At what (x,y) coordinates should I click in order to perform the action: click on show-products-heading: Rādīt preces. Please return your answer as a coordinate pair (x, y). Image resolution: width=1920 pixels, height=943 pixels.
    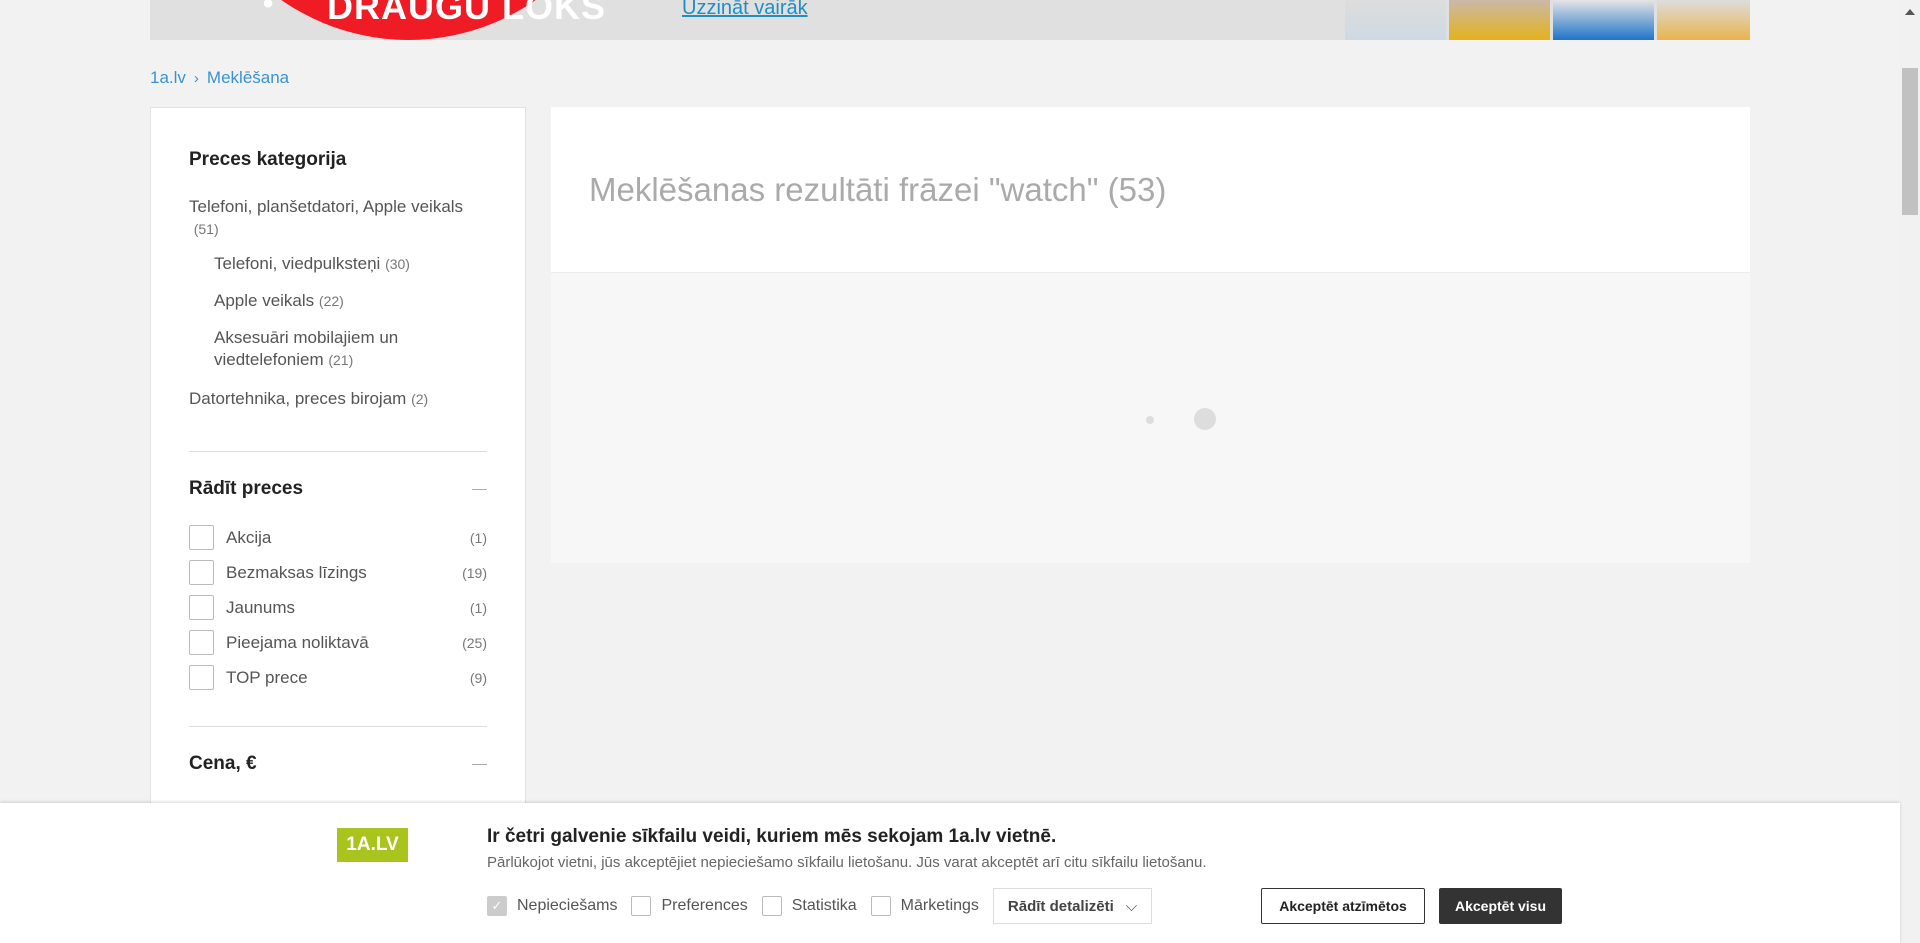
    Looking at the image, I should click on (246, 488).